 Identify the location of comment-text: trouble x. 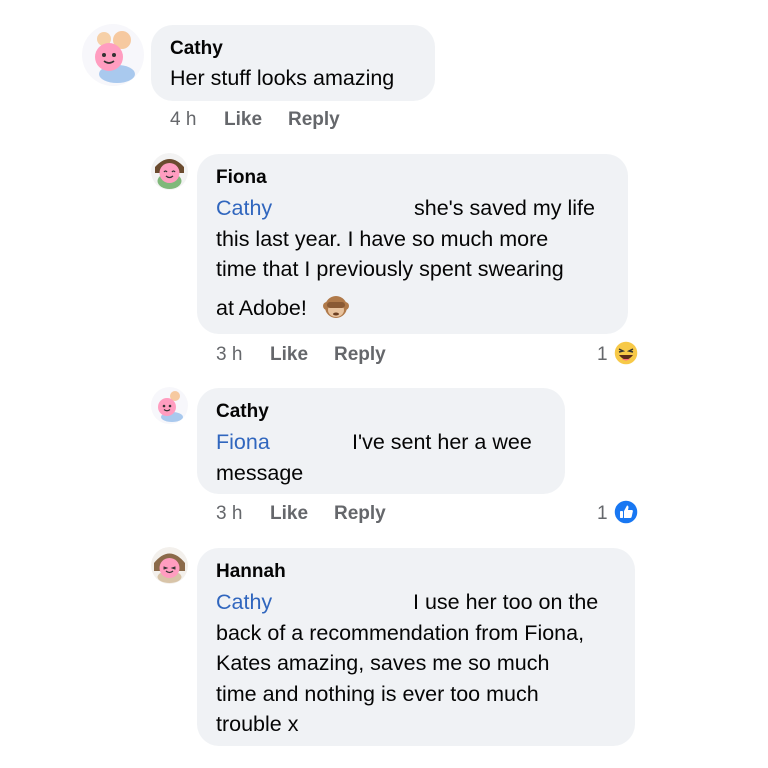
(257, 724).